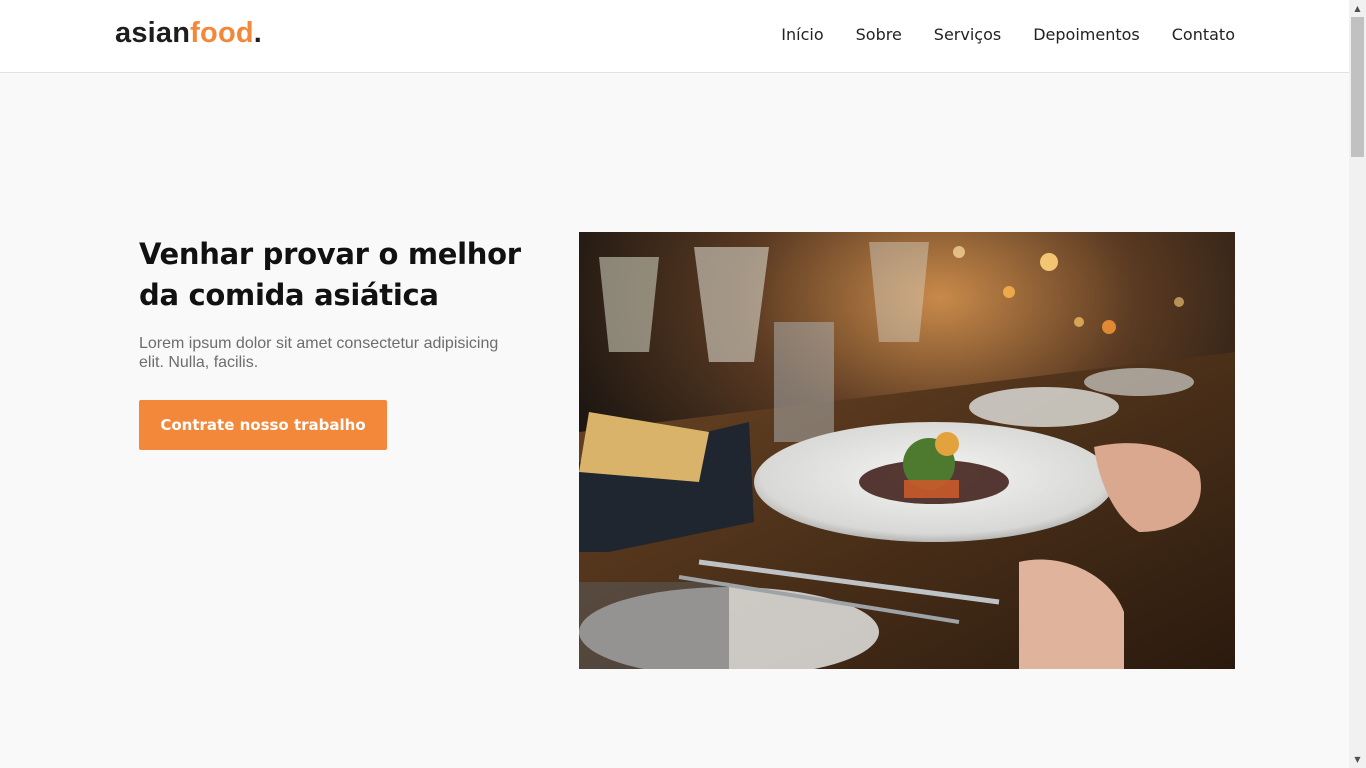 This screenshot has width=1366, height=768. Describe the element at coordinates (263, 425) in the screenshot. I see `cta-button: Contrate nosso trabalho` at that location.